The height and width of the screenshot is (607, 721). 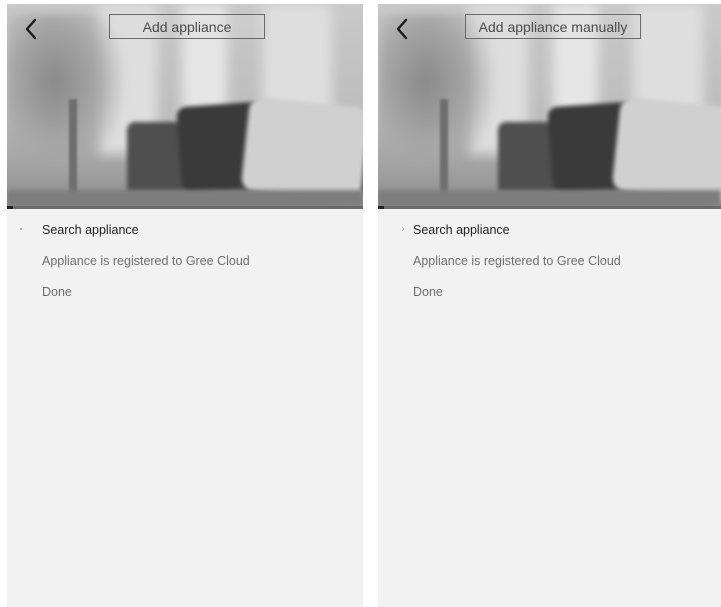 I want to click on page-title: Add appliance manually, so click(x=553, y=26).